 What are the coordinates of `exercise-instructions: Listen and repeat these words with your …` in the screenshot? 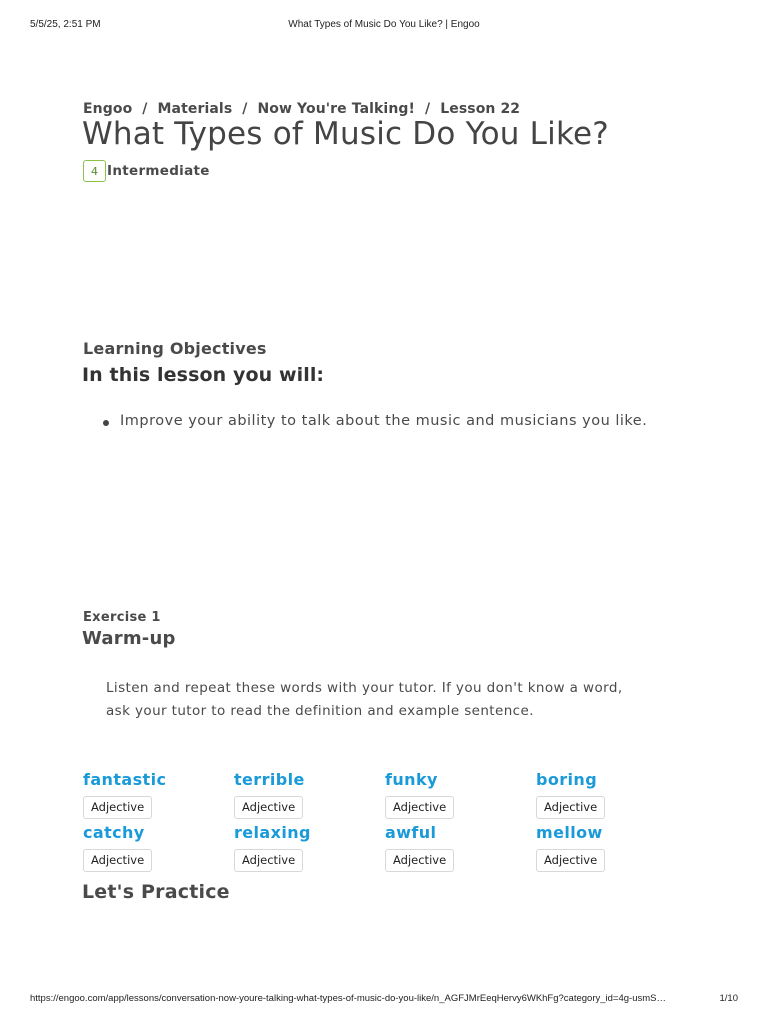 It's located at (364, 699).